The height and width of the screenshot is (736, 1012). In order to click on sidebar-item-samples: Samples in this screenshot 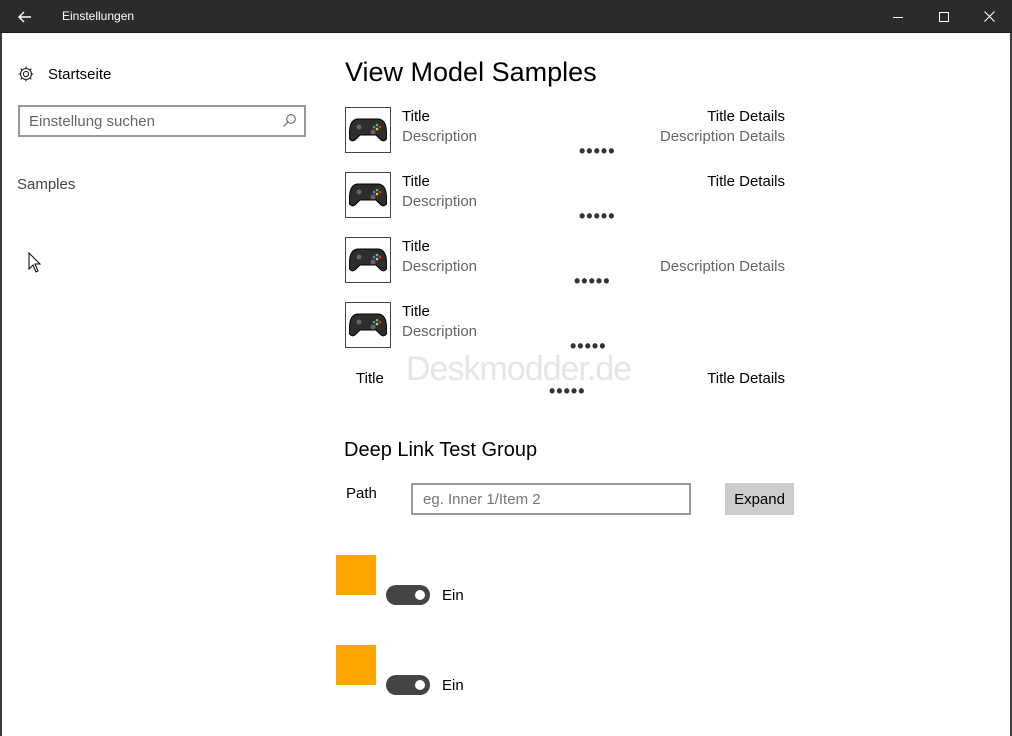, I will do `click(46, 184)`.